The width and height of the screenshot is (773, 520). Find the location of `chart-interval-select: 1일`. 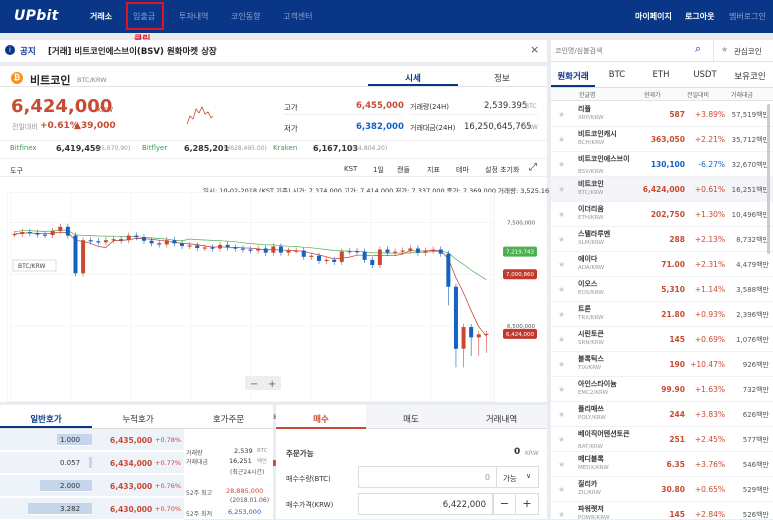

chart-interval-select: 1일 is located at coordinates (378, 170).